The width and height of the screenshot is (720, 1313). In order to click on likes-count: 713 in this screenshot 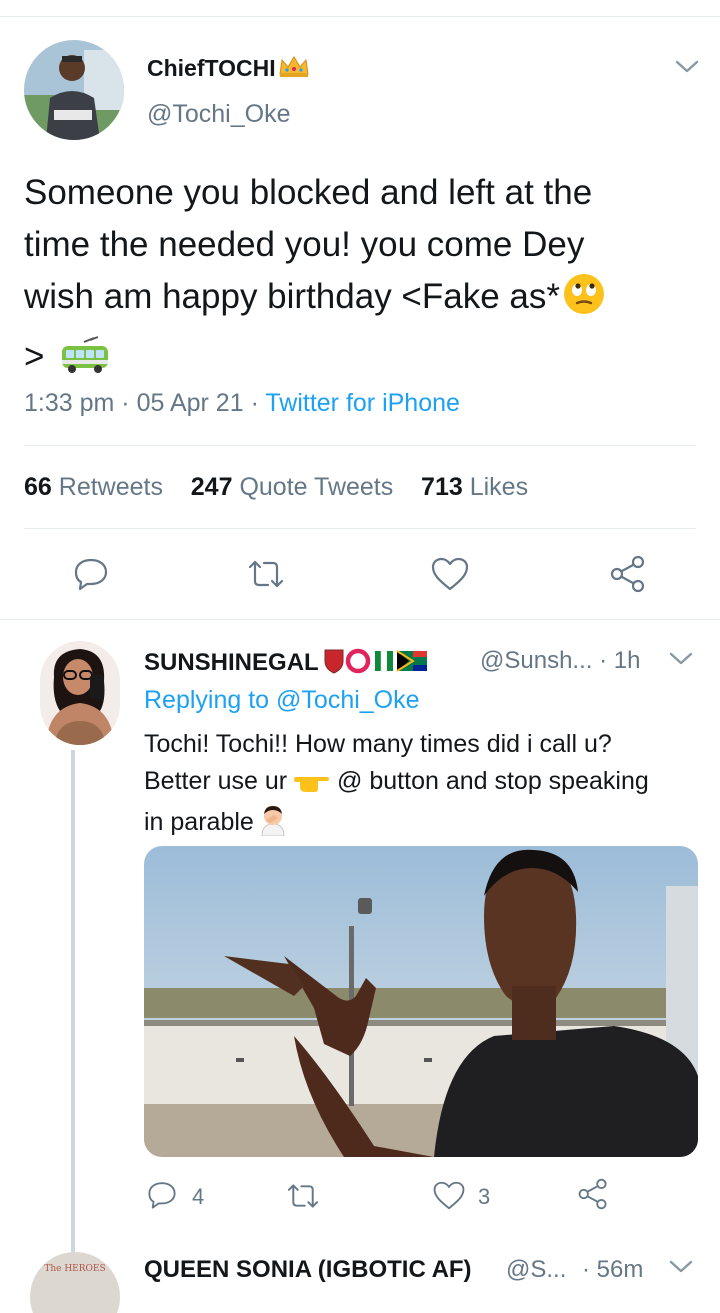, I will do `click(442, 487)`.